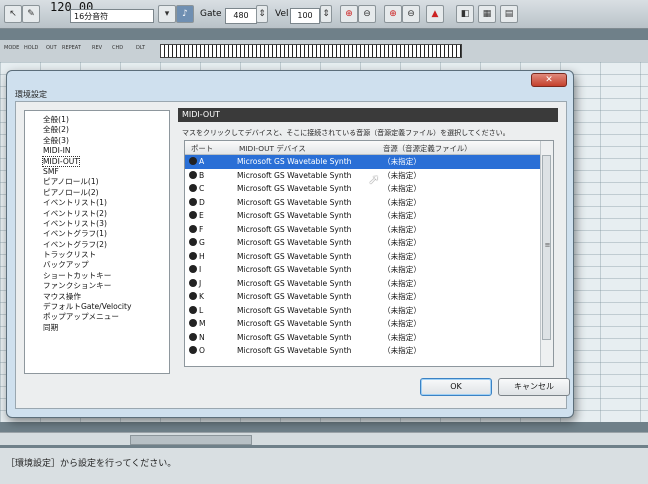 This screenshot has height=484, width=648. Describe the element at coordinates (97, 245) in the screenshot. I see `tree-item: イベントグラフ(2)` at that location.